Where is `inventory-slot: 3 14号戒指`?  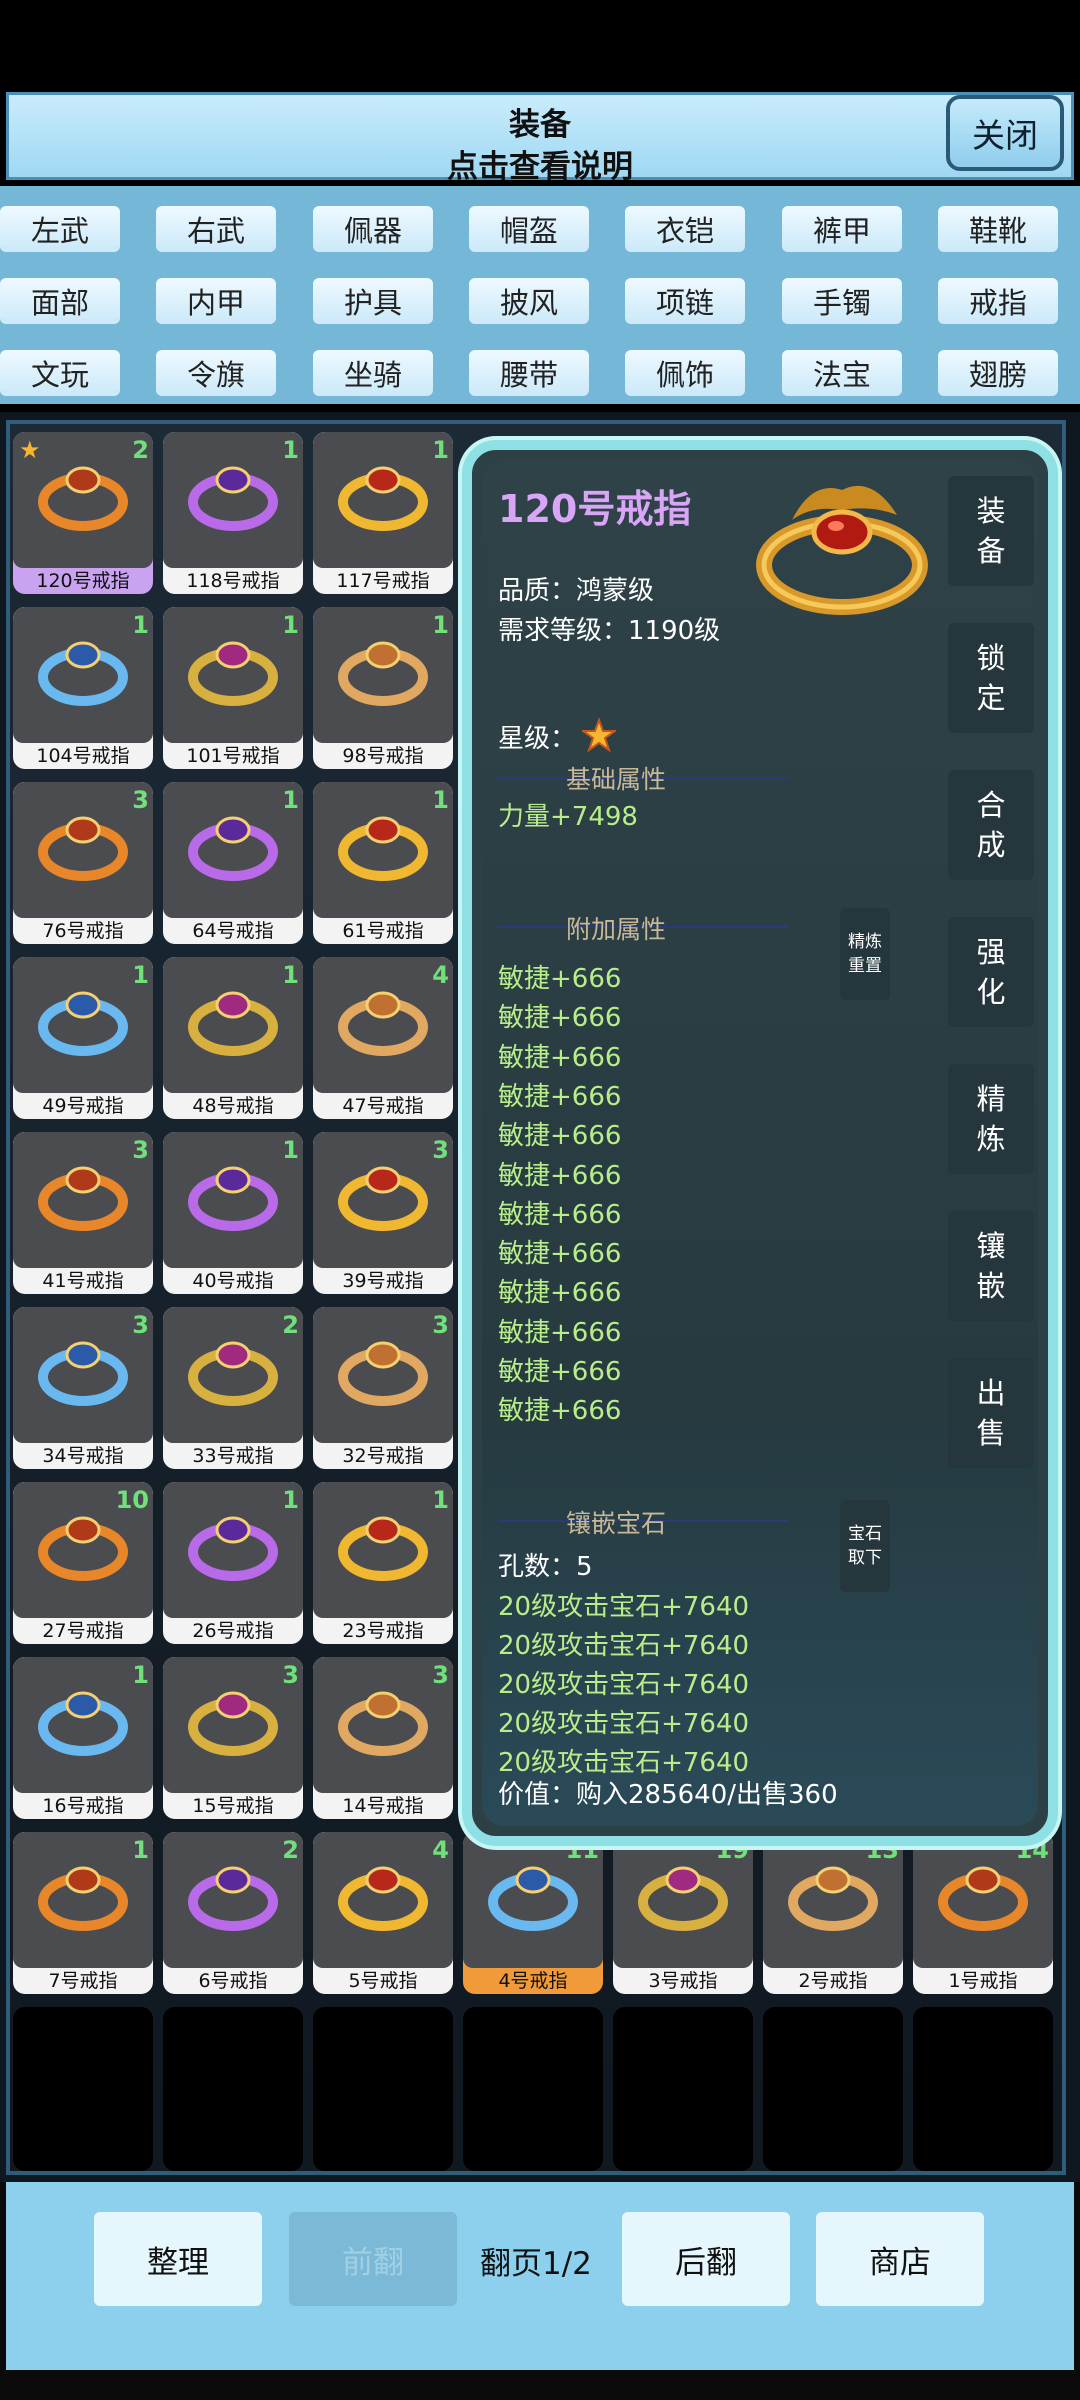
inventory-slot: 3 14号戒指 is located at coordinates (383, 1738).